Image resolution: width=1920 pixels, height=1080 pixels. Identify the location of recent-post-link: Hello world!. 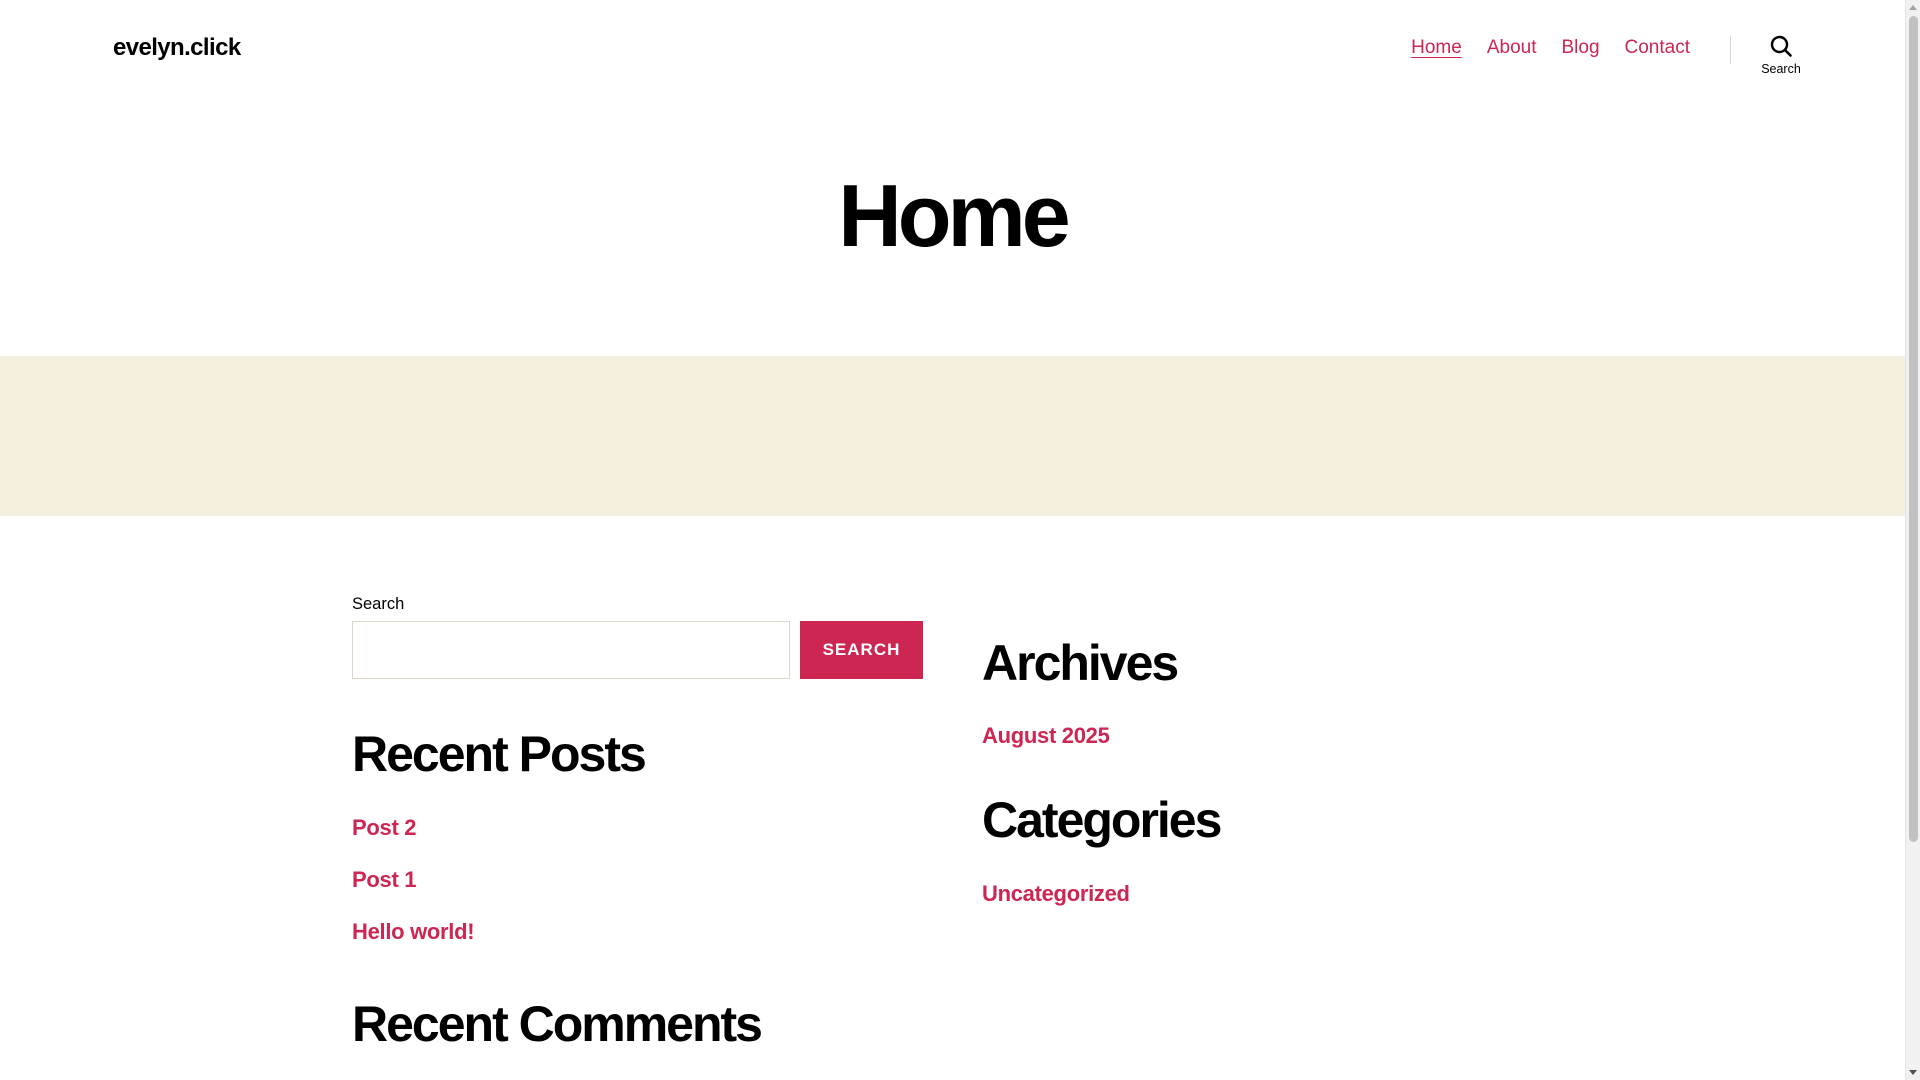
(413, 931).